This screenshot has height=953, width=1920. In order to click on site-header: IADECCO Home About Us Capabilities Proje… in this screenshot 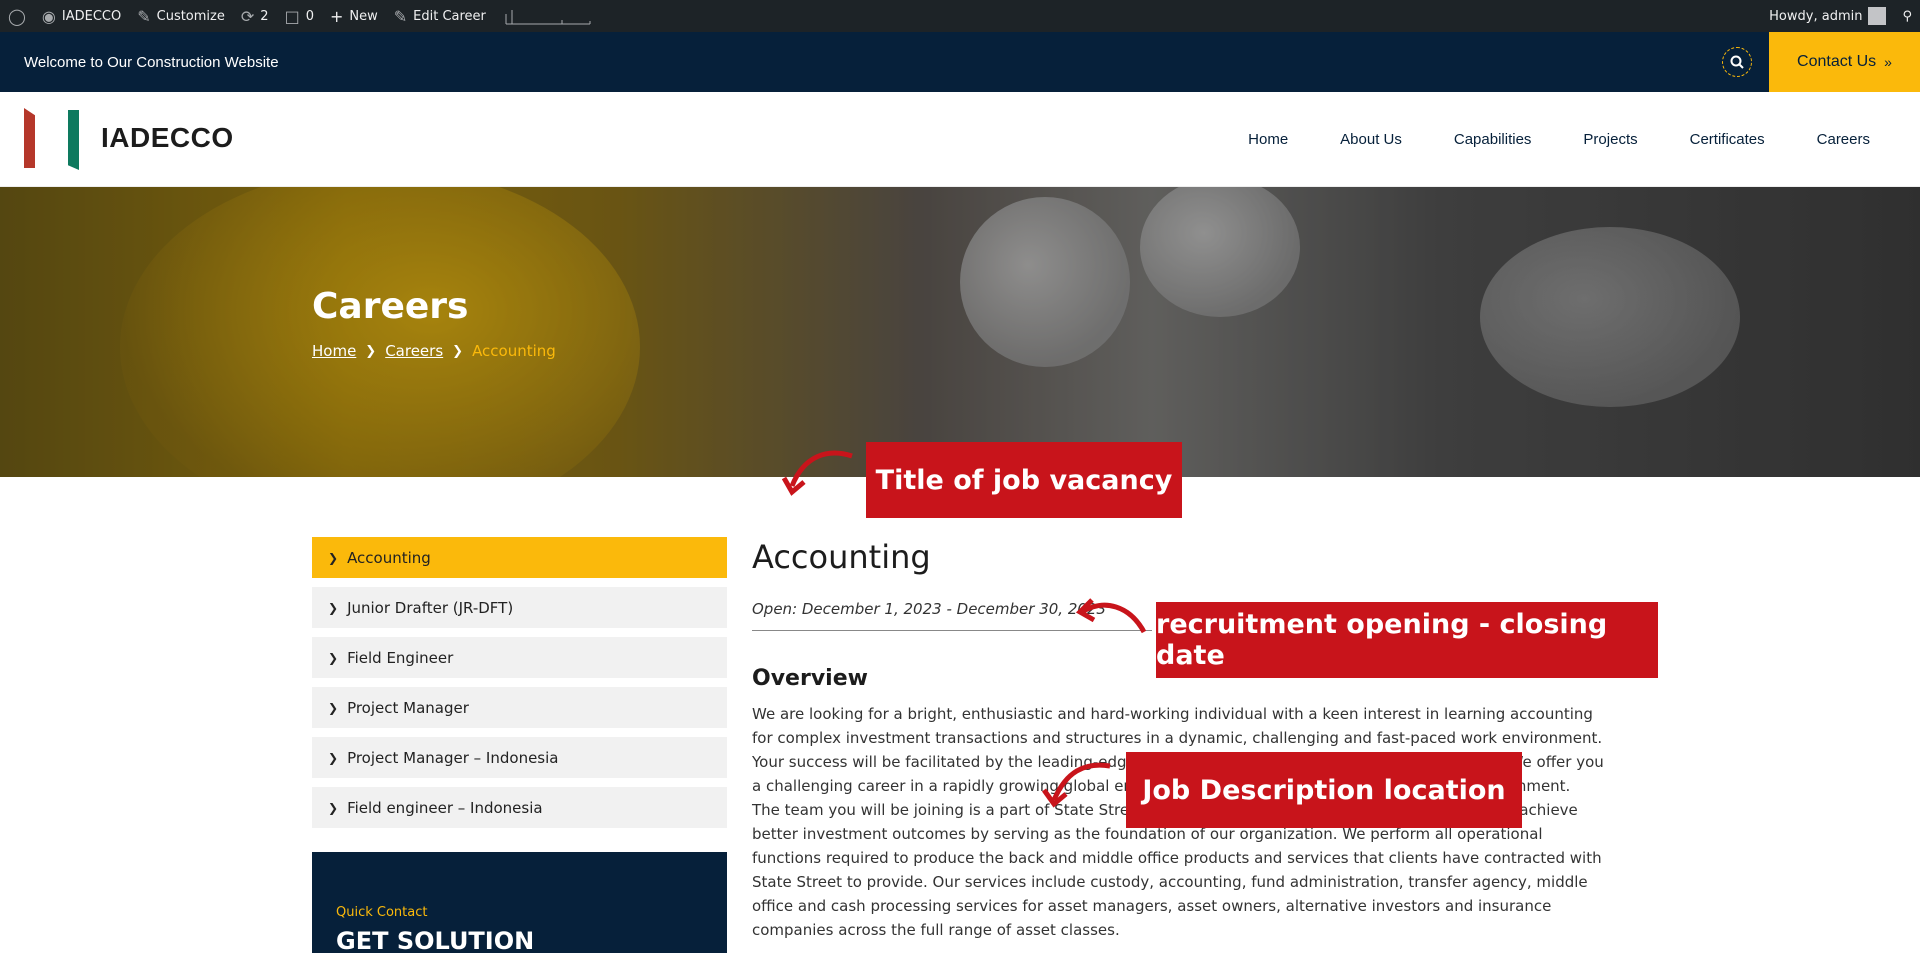, I will do `click(960, 139)`.